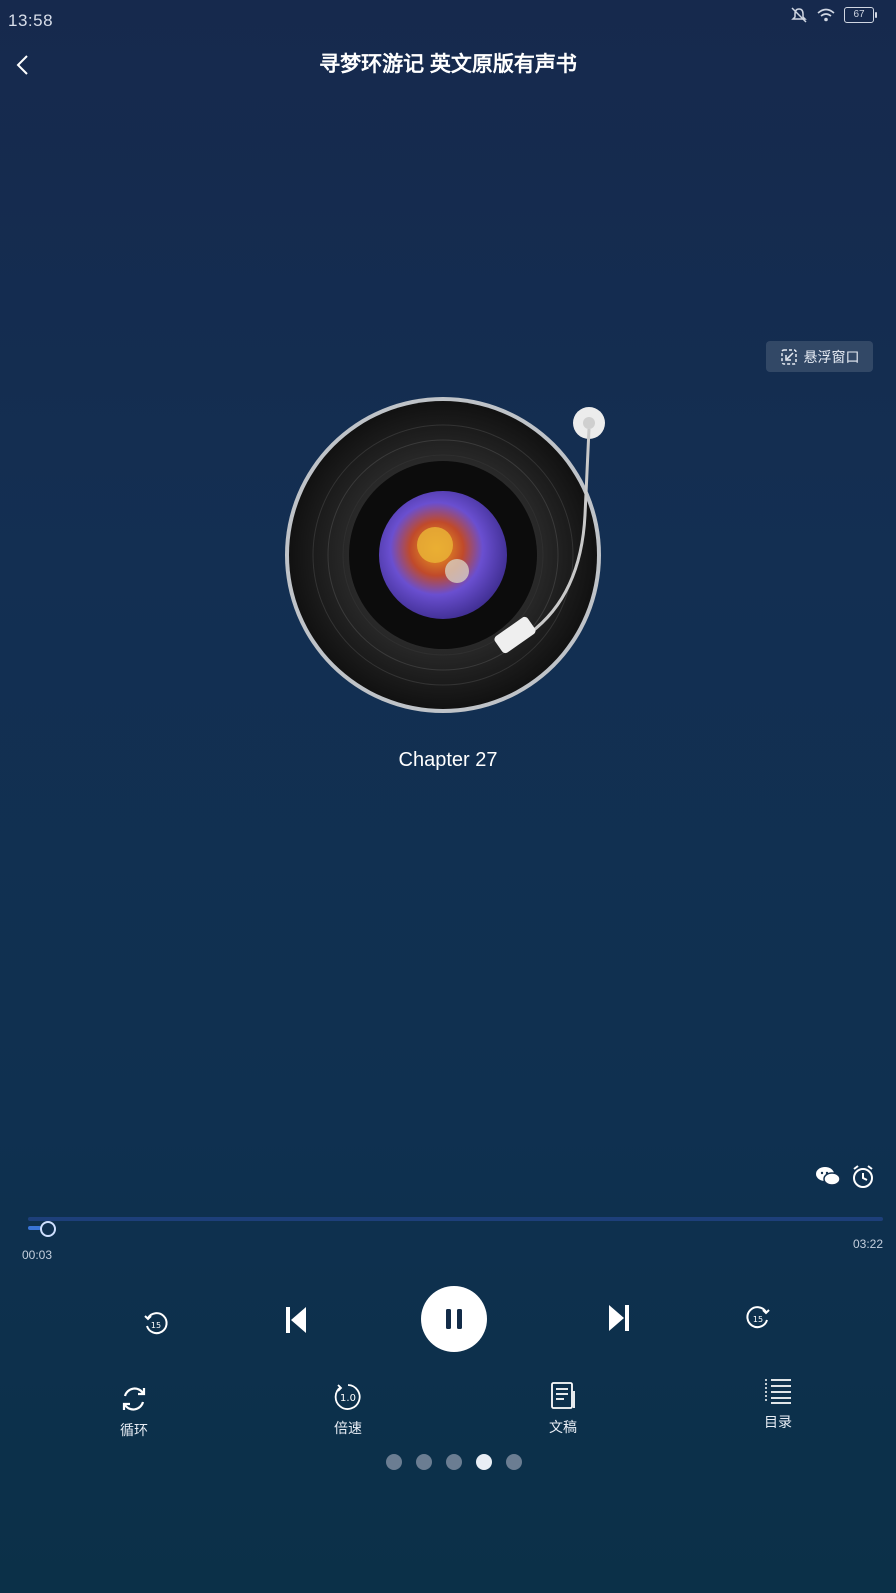 The width and height of the screenshot is (896, 1593). I want to click on rewind-15-icon: 15, so click(156, 1323).